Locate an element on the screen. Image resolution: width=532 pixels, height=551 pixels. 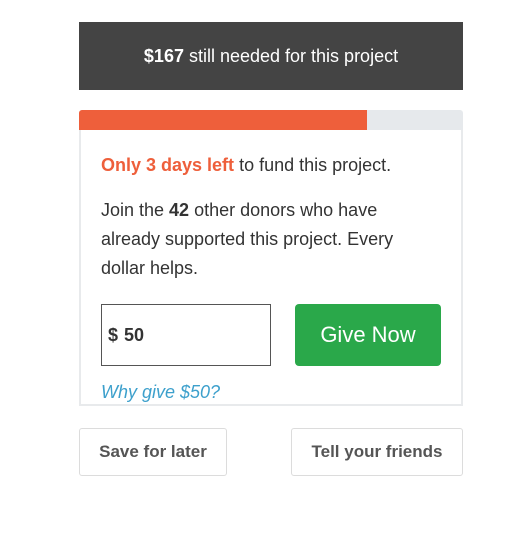
give-row: $ 50 Give Now is located at coordinates (271, 335).